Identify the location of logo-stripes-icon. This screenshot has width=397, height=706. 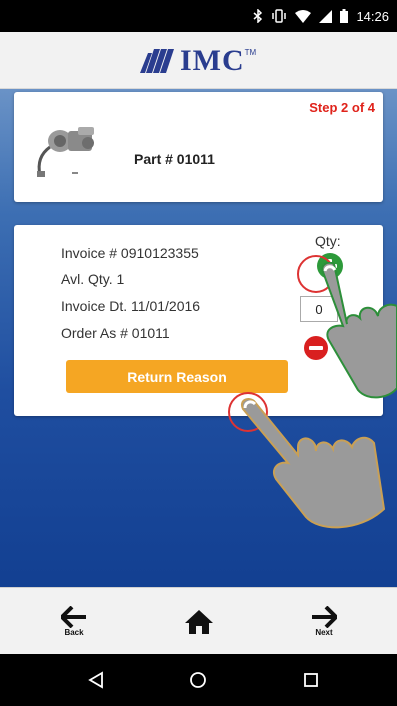
(157, 61).